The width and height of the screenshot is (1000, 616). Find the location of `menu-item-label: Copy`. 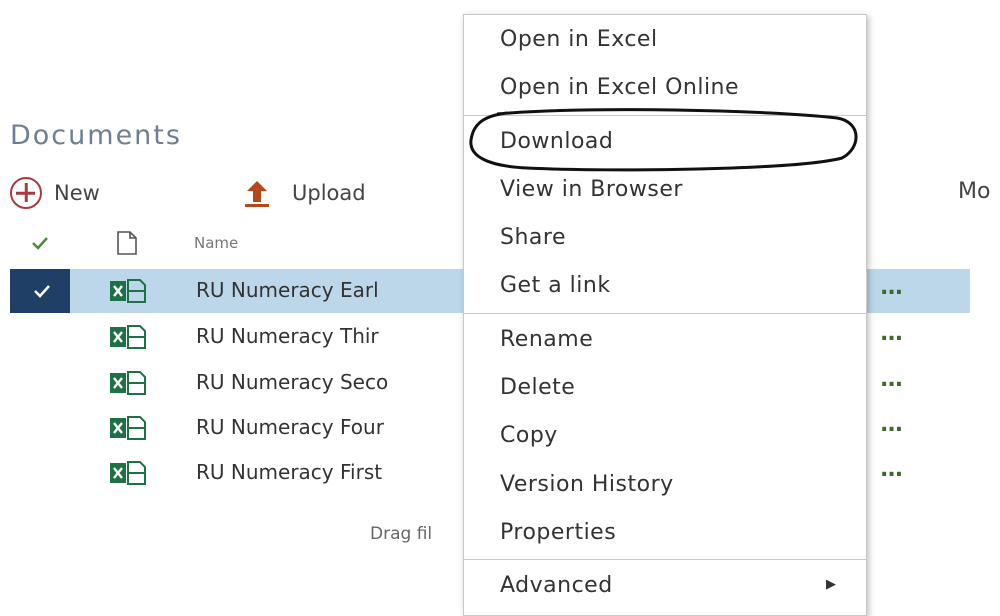

menu-item-label: Copy is located at coordinates (529, 435).